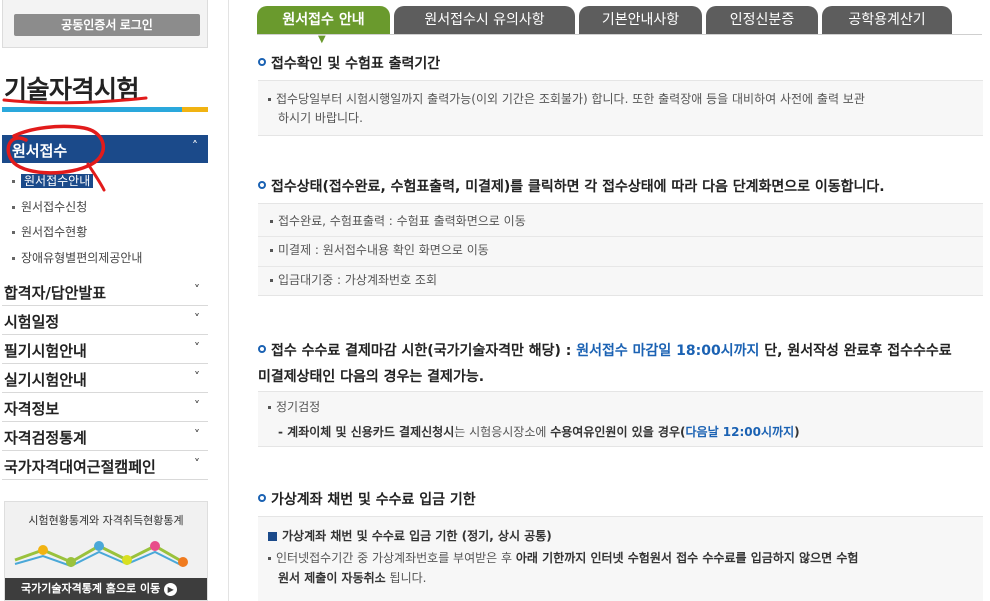  I want to click on sidebar-title: 기술자격시험, so click(72, 89).